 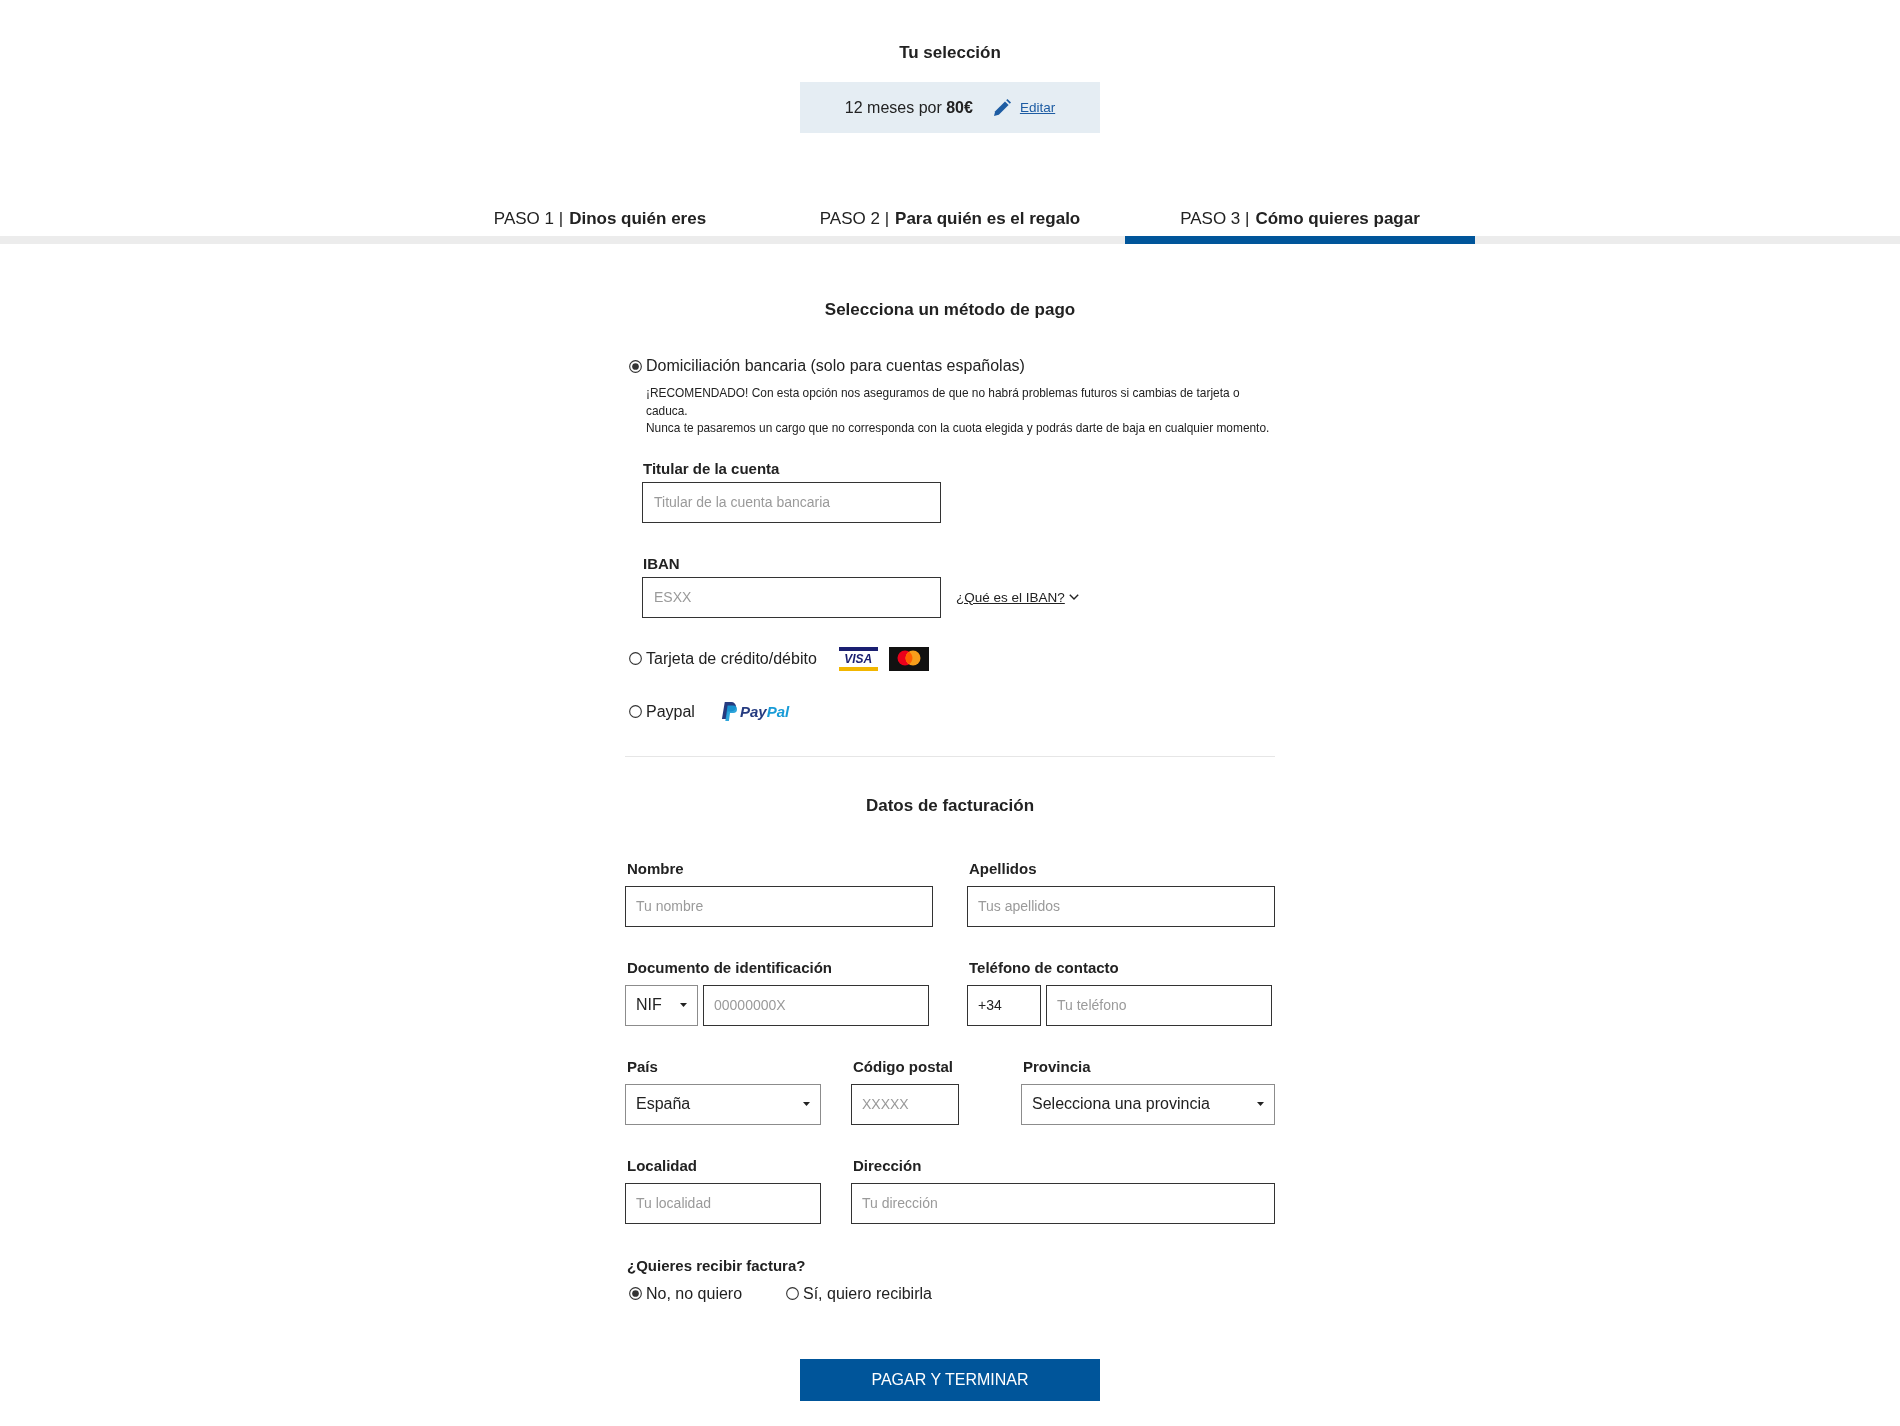 I want to click on field-label: Nombre, so click(x=655, y=868).